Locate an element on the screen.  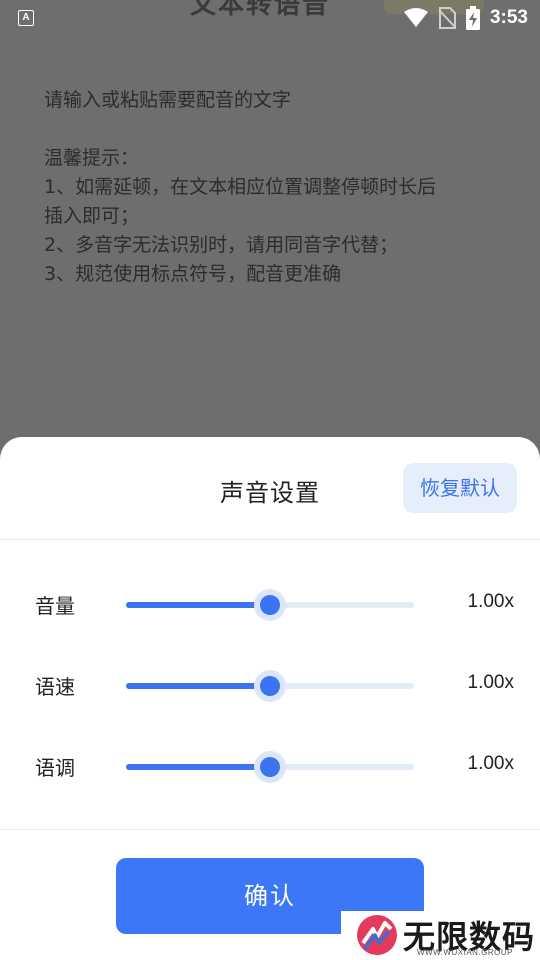
editor-line-blank is located at coordinates (274, 129).